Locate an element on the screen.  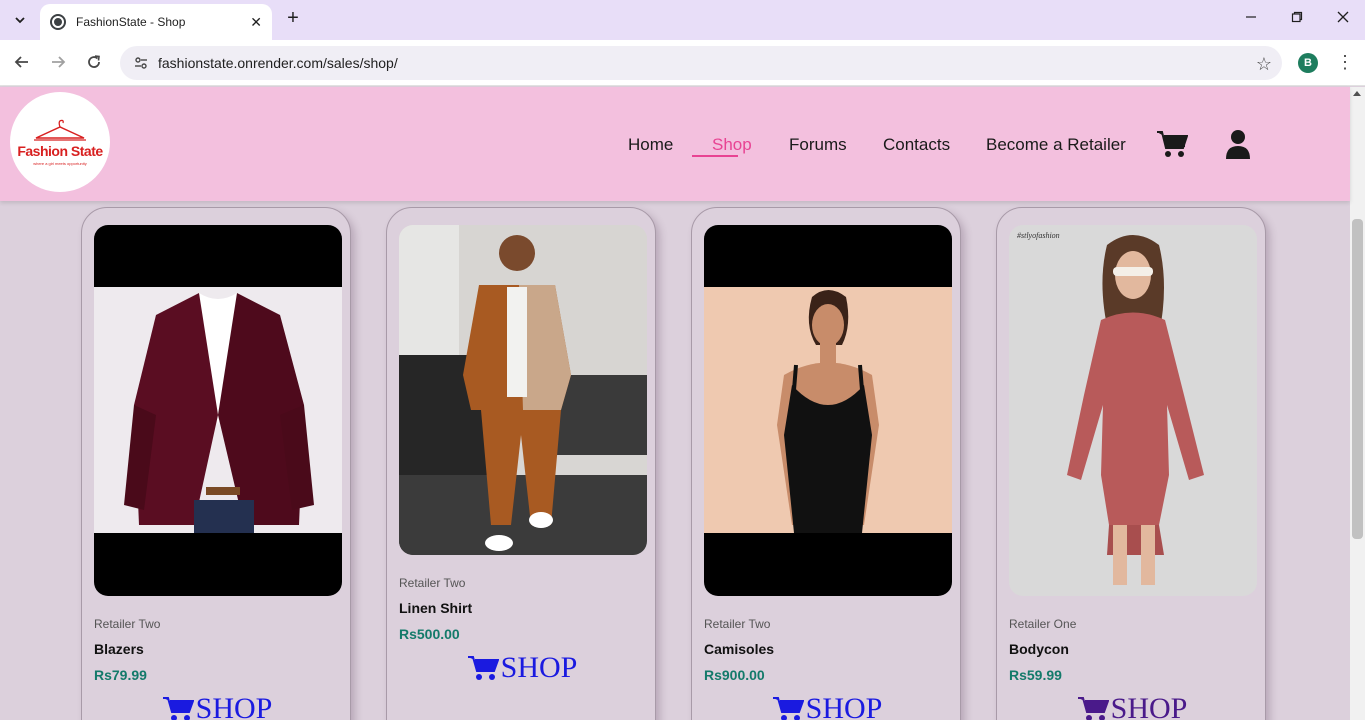
browser-tab-bar: FashionState - Shop ✕ + is located at coordinates (682, 20).